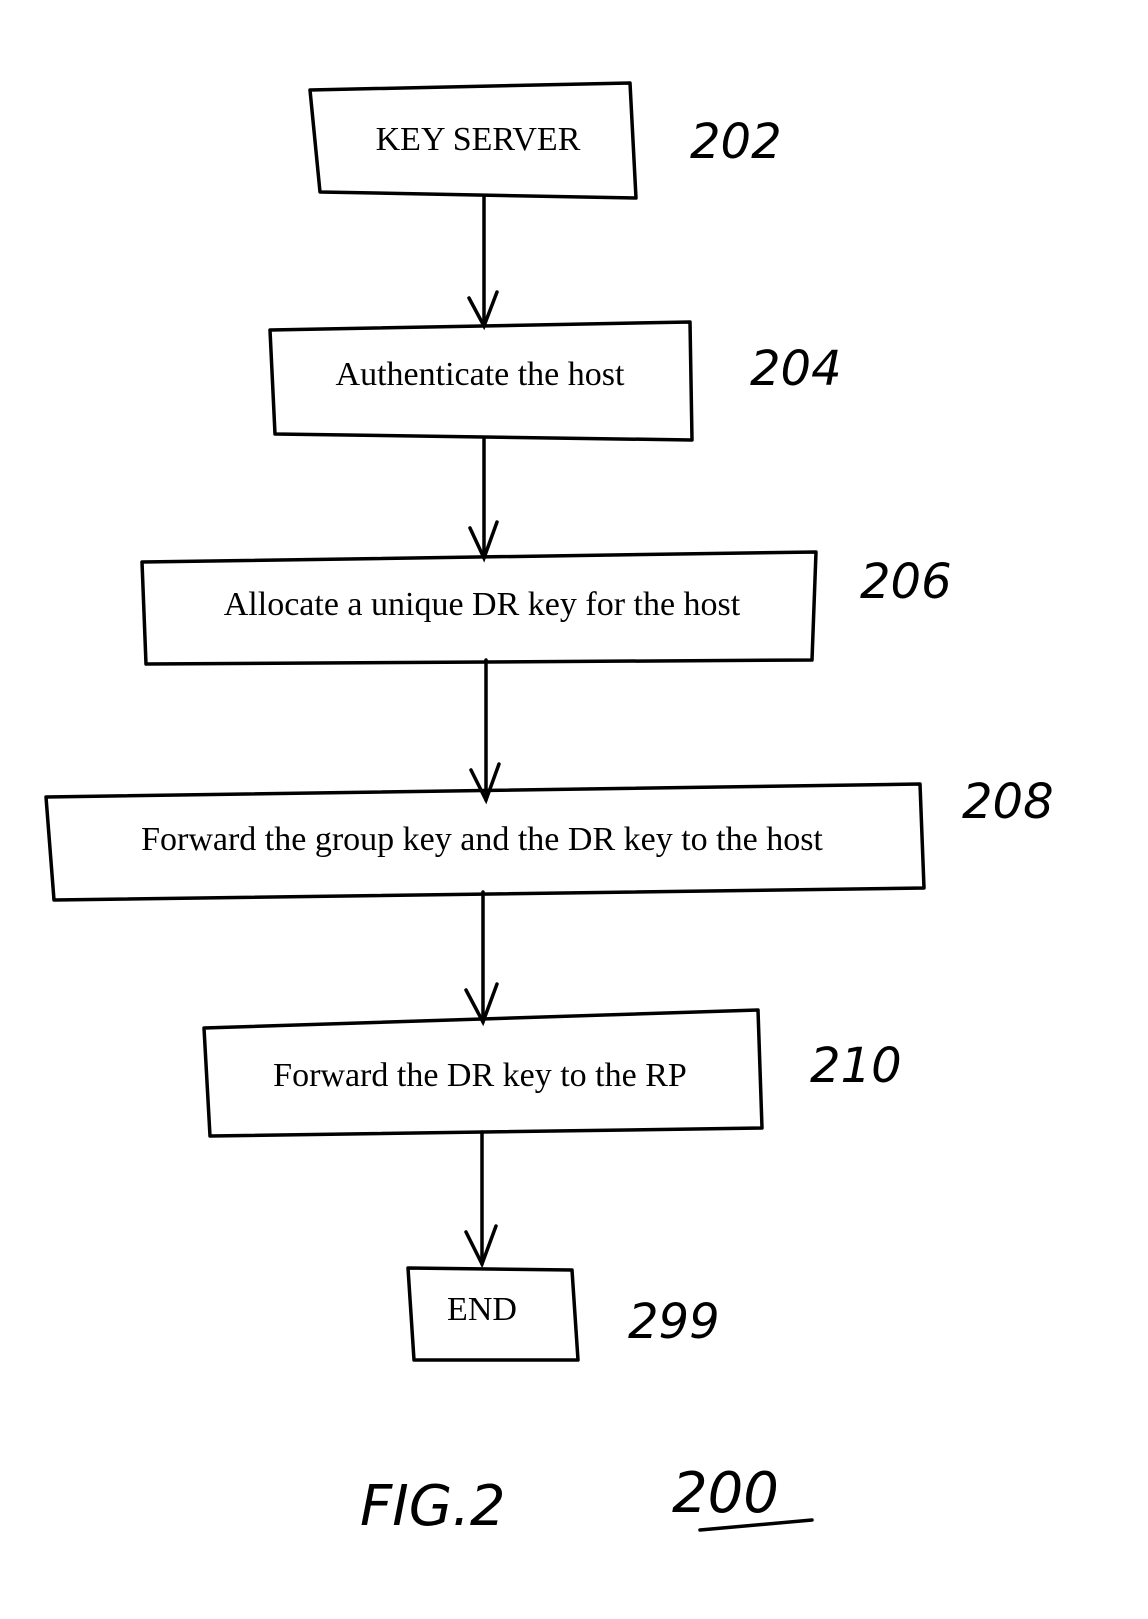 The height and width of the screenshot is (1619, 1148). I want to click on ref-number-299: 299, so click(674, 1322).